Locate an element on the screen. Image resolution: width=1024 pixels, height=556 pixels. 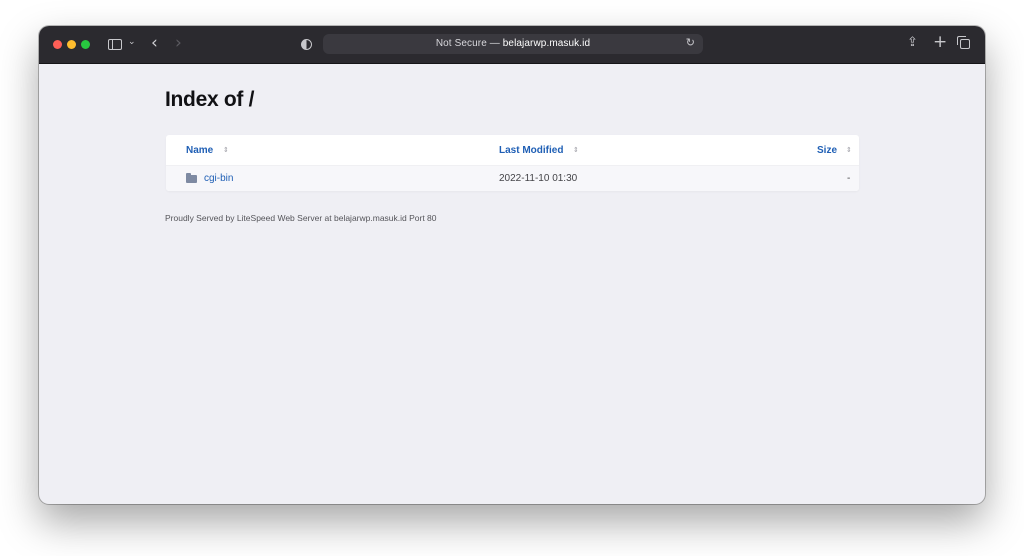
share-icon: ⇪ is located at coordinates (912, 42).